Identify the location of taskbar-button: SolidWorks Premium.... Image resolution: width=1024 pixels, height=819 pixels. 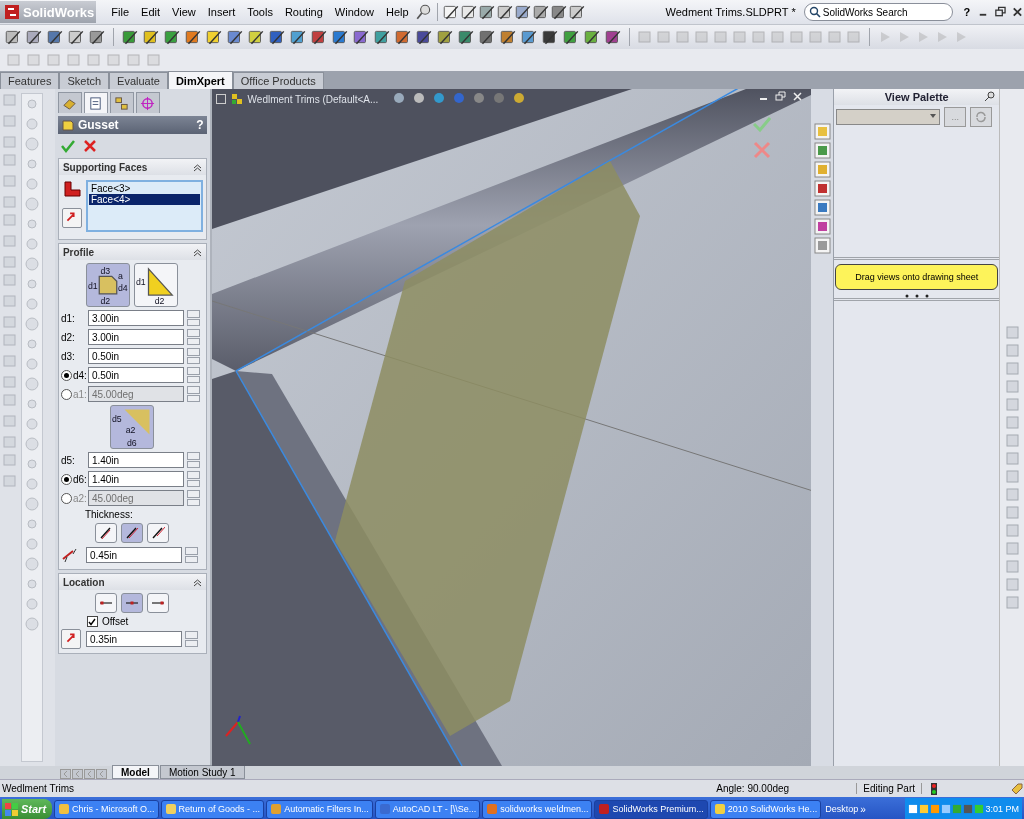
(651, 809).